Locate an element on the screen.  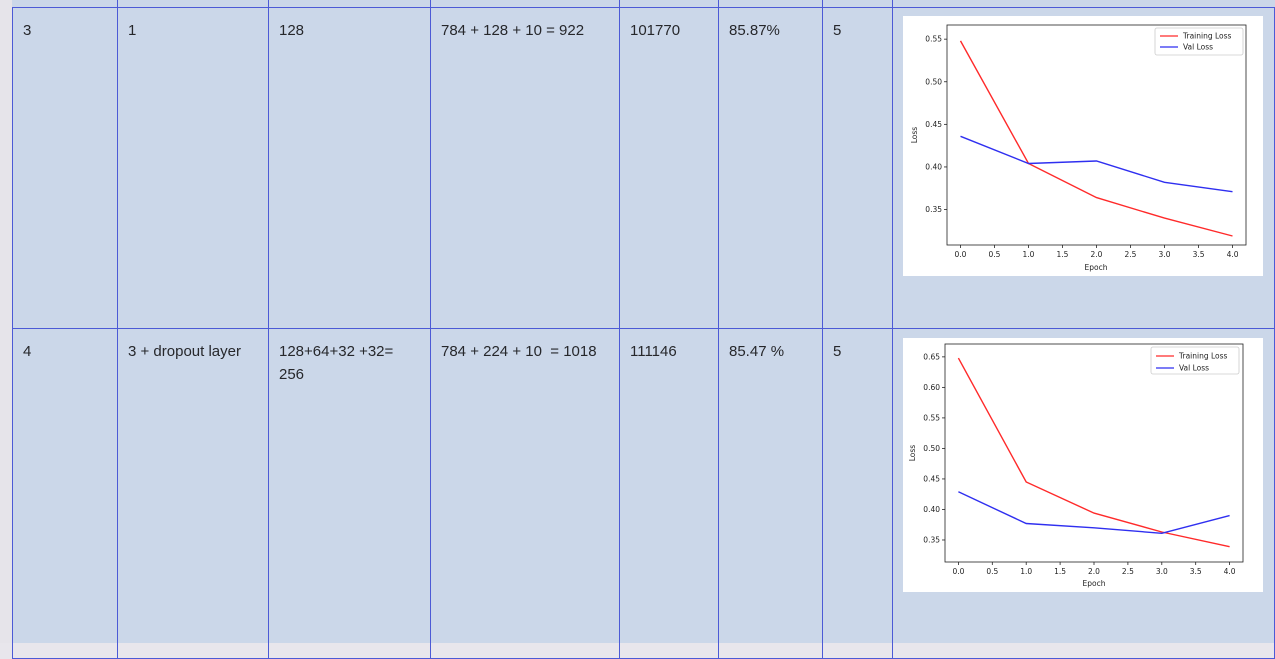
y-axis: 0.35 0.40 0.45 0.50 0.55 0.60 0.65 is located at coordinates (934, 448).